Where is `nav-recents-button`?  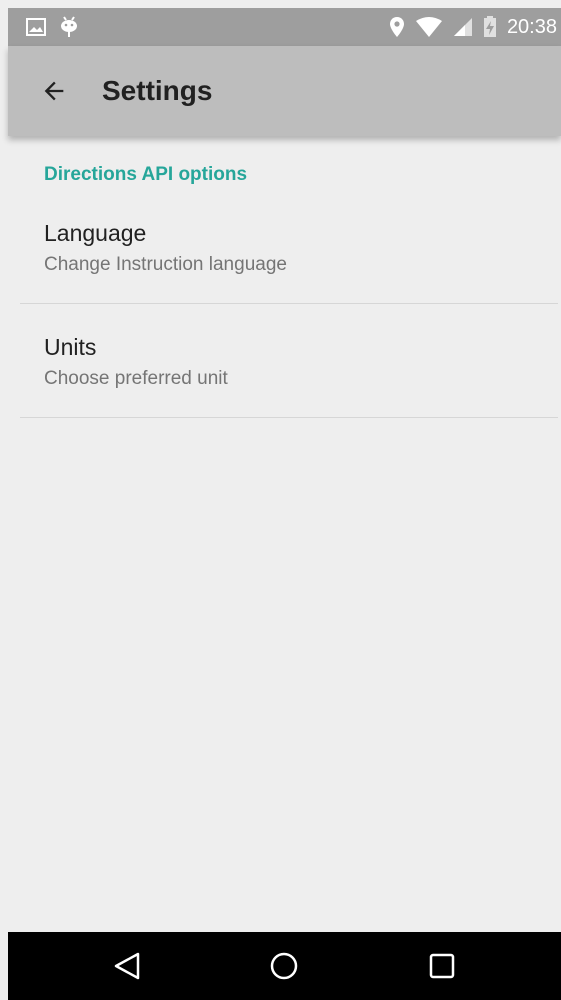
nav-recents-button is located at coordinates (442, 966).